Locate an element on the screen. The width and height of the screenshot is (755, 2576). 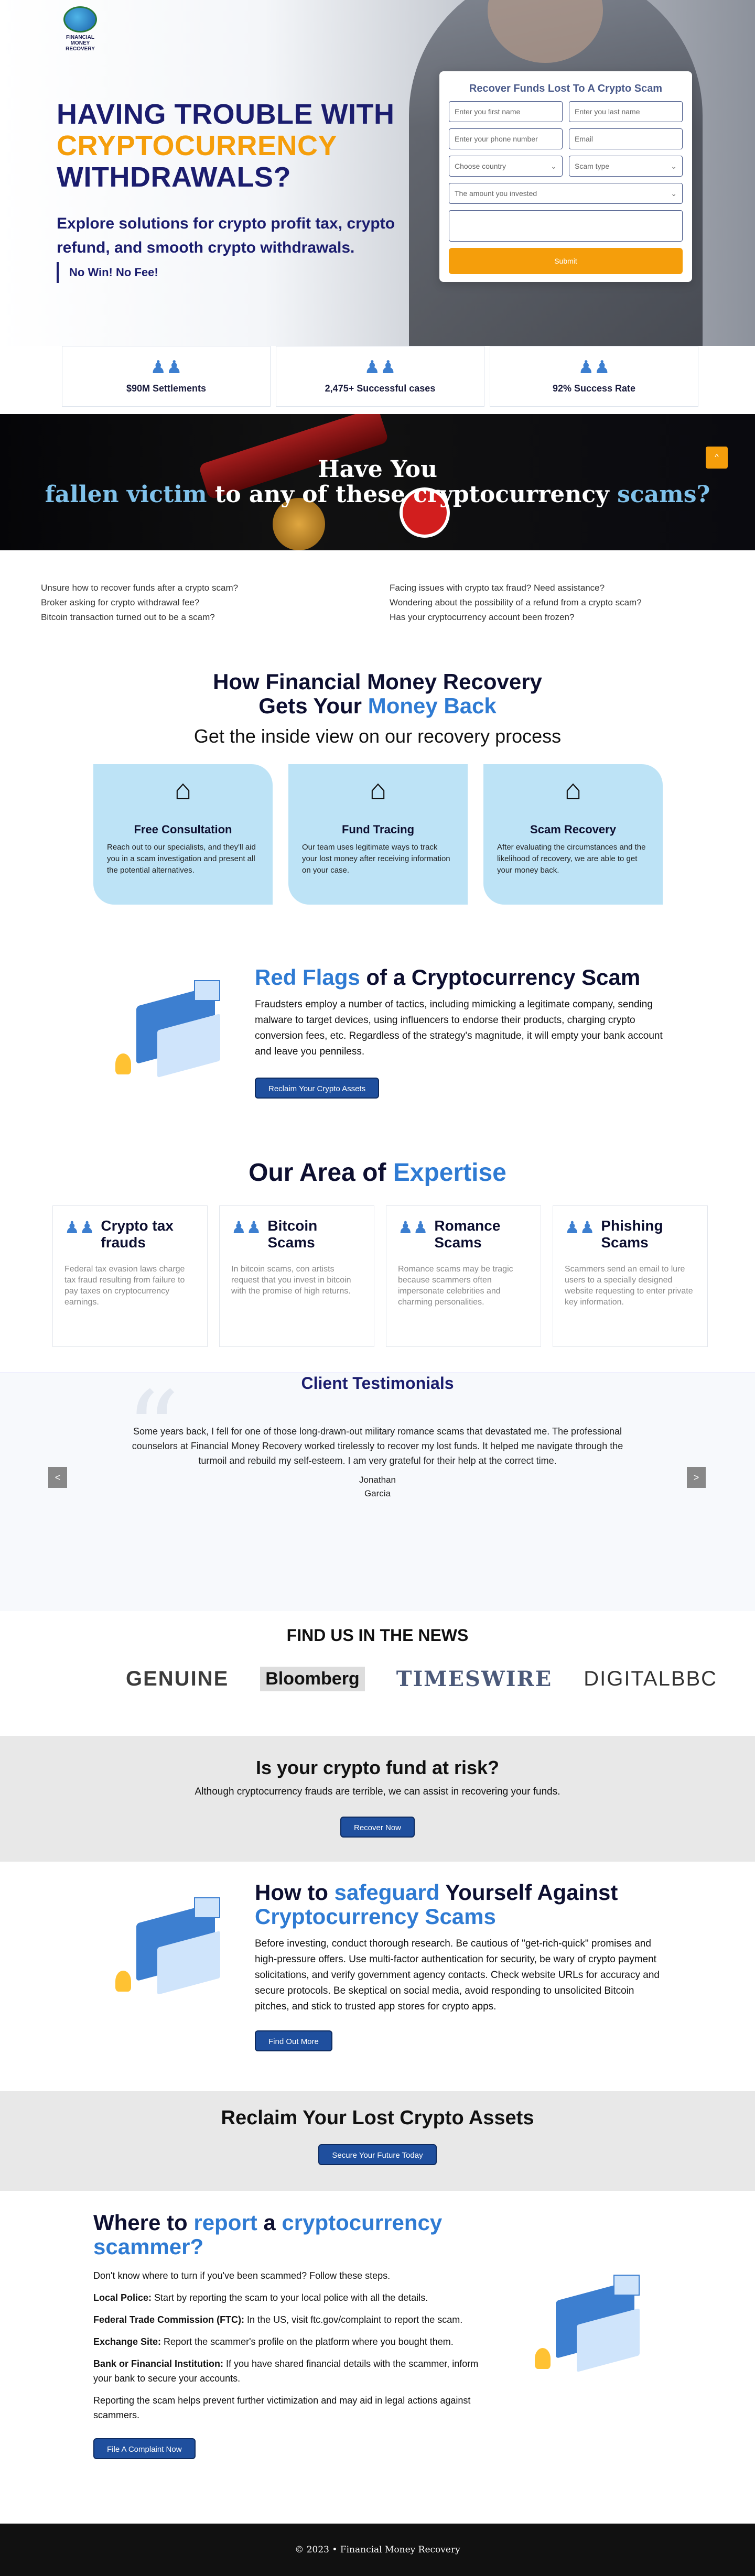
footer-text: © 2023 • Financial Money Recovery is located at coordinates (377, 2550).